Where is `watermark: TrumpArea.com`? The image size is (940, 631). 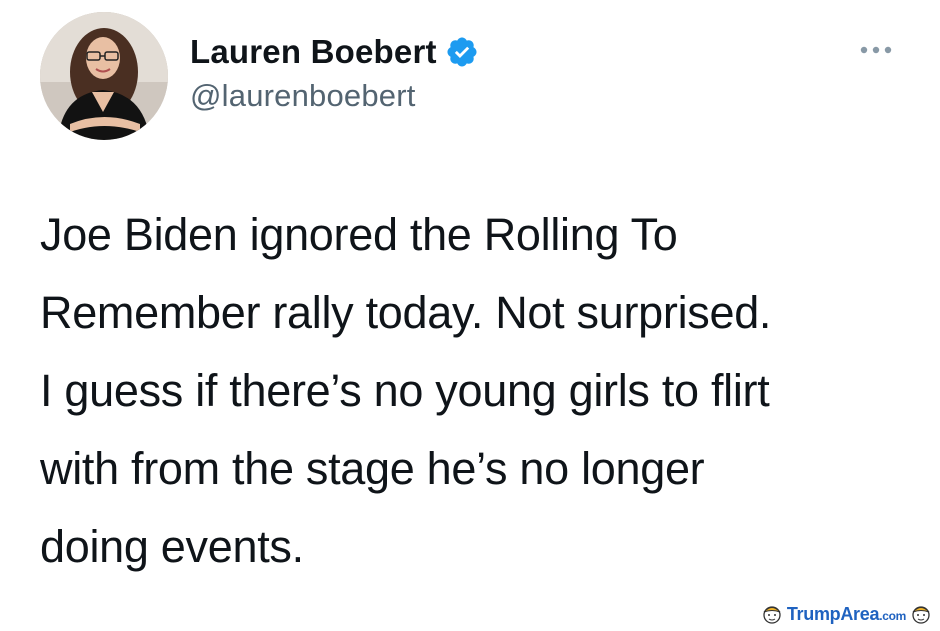 watermark: TrumpArea.com is located at coordinates (846, 614).